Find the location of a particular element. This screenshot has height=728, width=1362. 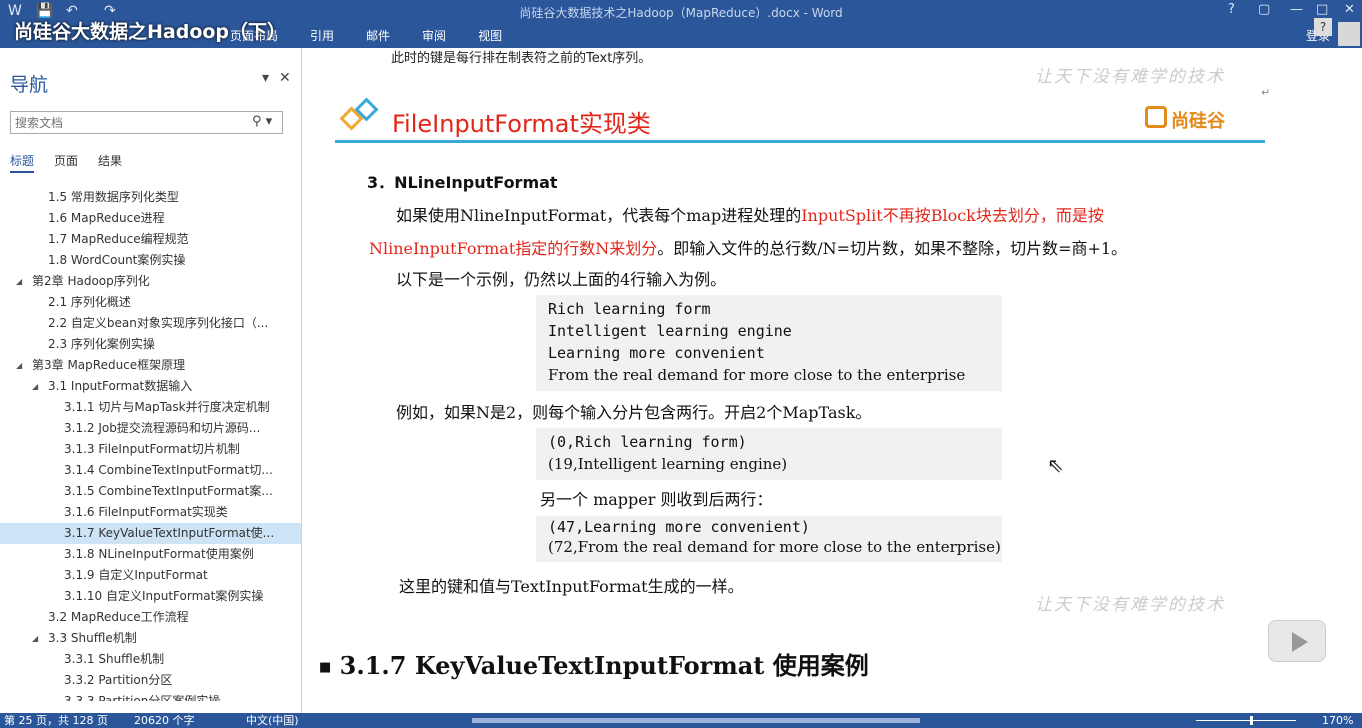

nav-title: 导航 is located at coordinates (29, 85).